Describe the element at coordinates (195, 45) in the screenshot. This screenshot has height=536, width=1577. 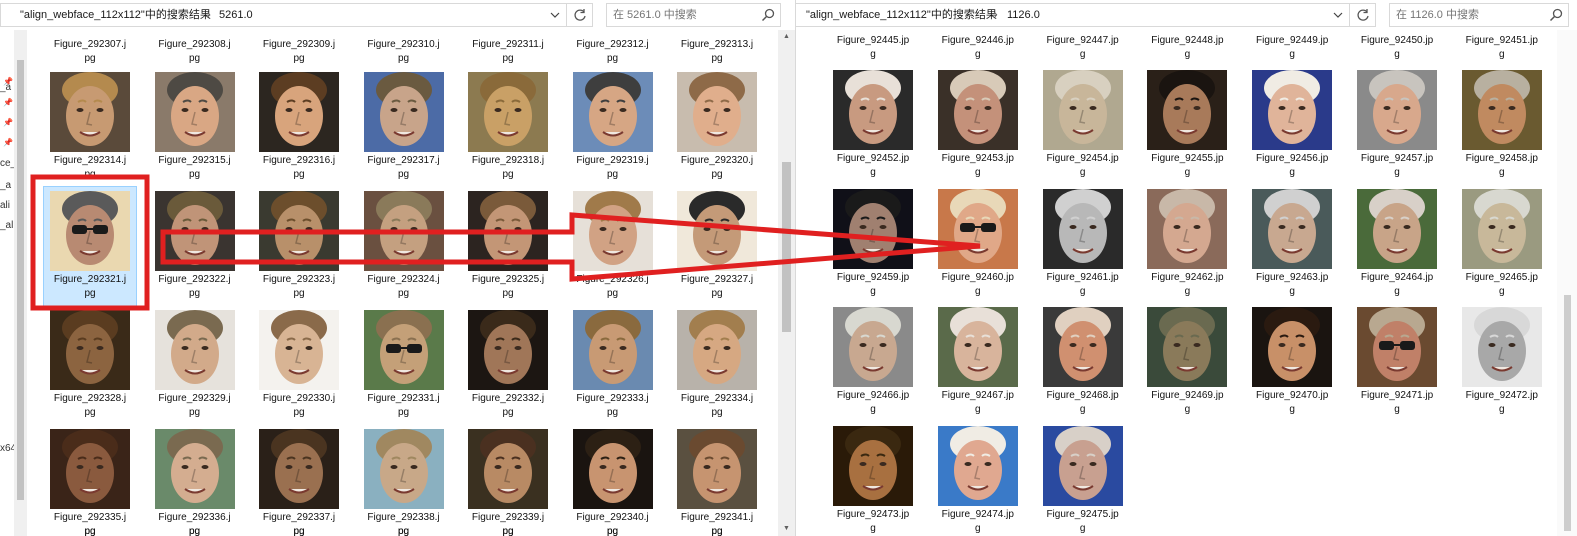
I see `file-caption: Figure_292308.j` at that location.